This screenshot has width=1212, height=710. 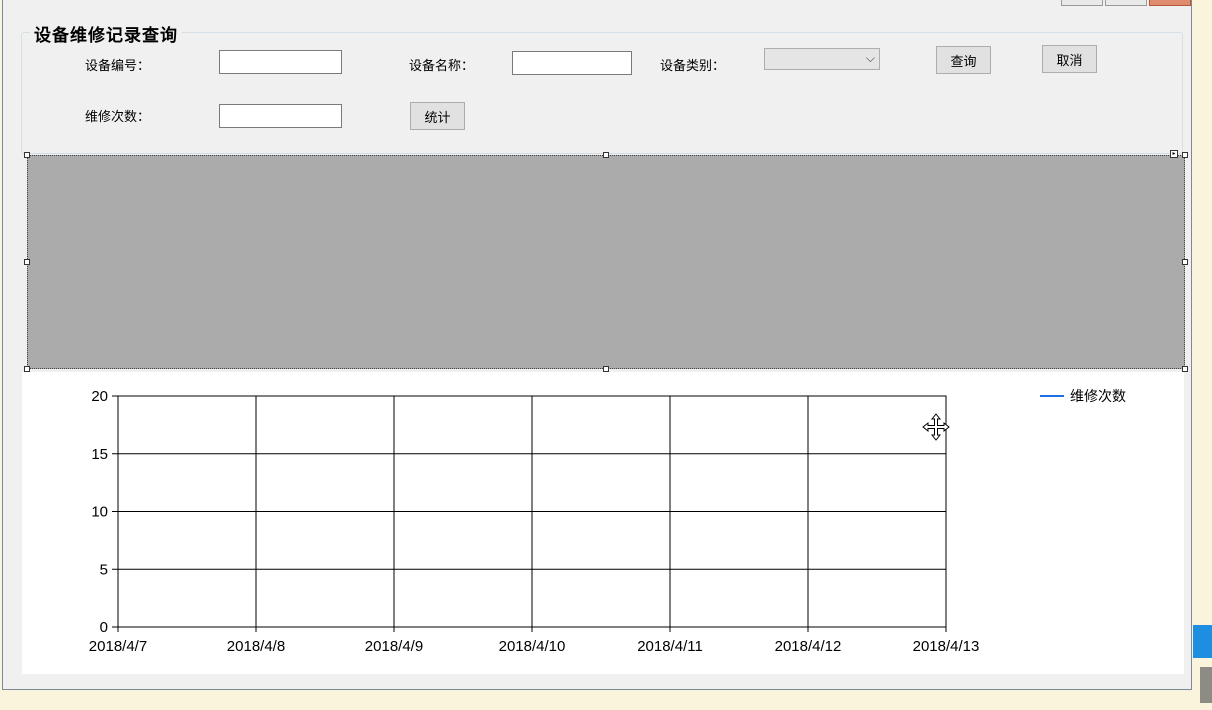 I want to click on move-cursor-icon, so click(x=936, y=427).